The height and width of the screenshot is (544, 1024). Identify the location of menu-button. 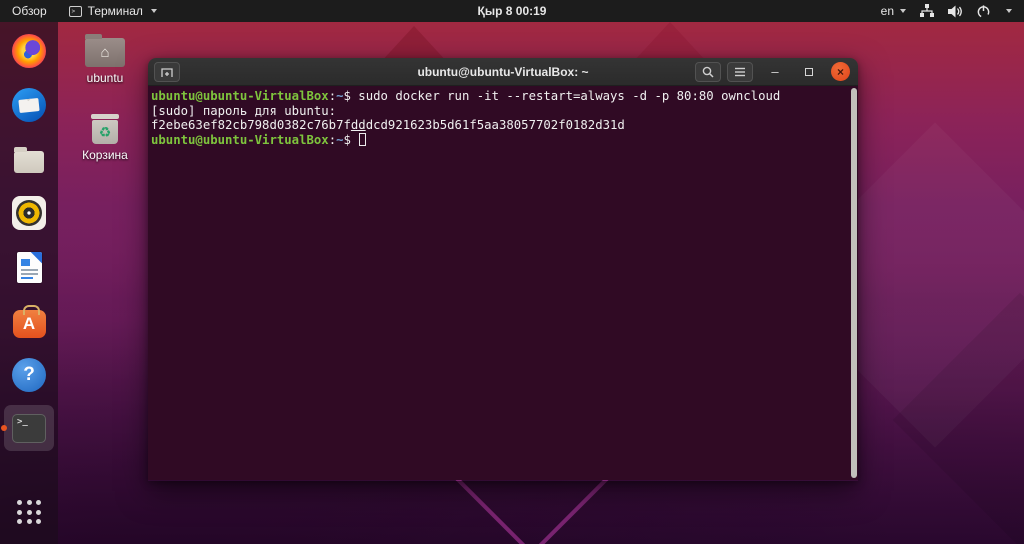
(740, 71).